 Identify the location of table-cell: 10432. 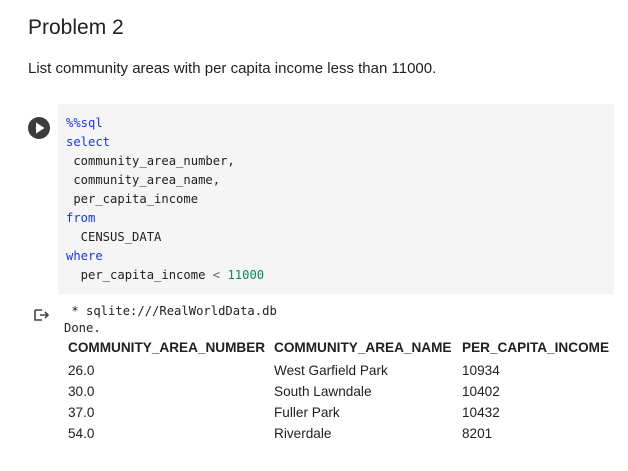
(481, 412).